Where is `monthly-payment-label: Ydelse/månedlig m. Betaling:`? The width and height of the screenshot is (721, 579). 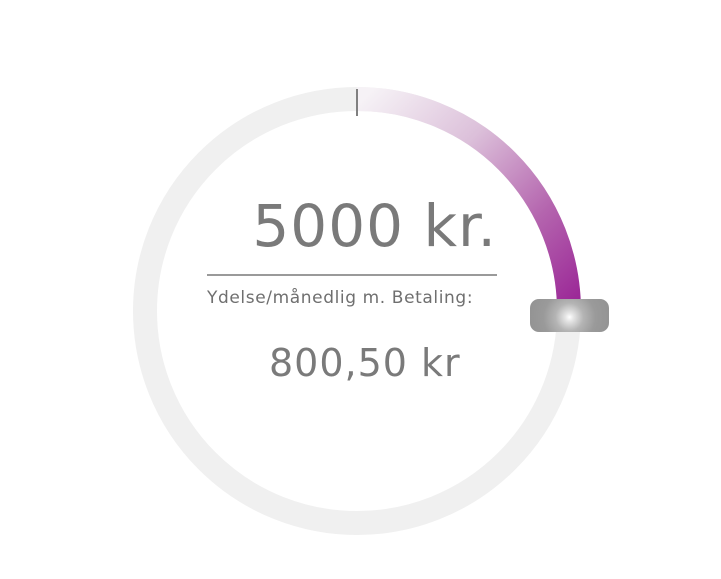 monthly-payment-label: Ydelse/månedlig m. Betaling: is located at coordinates (340, 298).